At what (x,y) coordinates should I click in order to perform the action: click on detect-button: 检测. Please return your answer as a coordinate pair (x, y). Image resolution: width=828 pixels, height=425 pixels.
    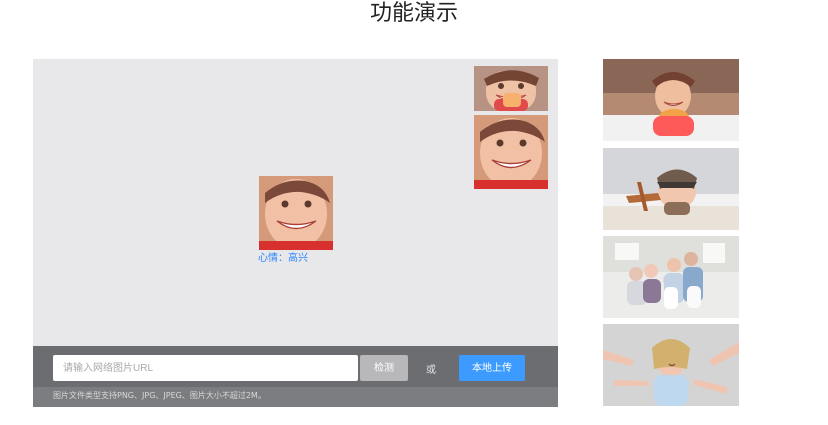
    Looking at the image, I should click on (384, 368).